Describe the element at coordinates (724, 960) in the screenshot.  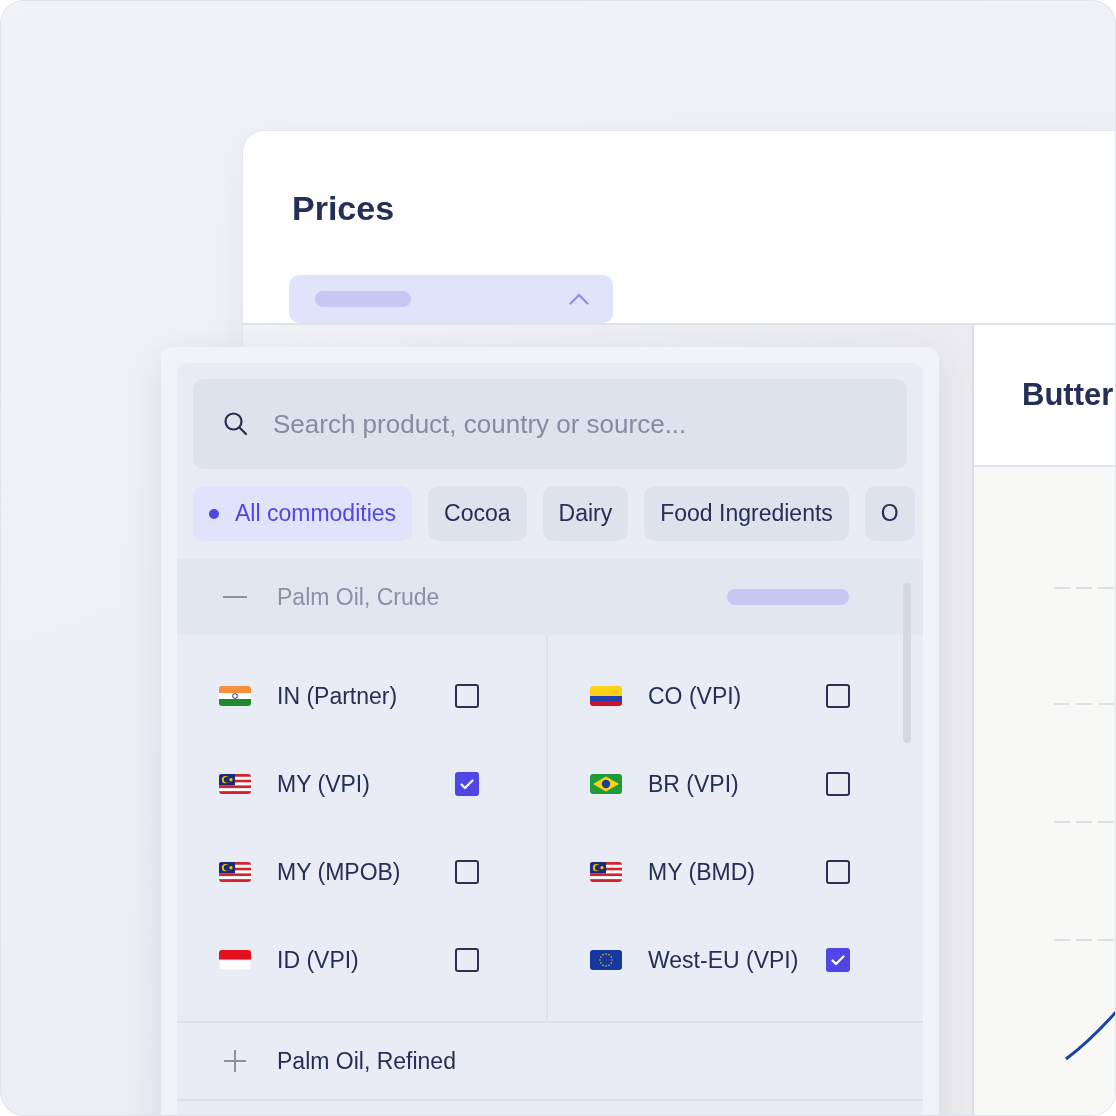
I see `source-label: West-EU (VPI)` at that location.